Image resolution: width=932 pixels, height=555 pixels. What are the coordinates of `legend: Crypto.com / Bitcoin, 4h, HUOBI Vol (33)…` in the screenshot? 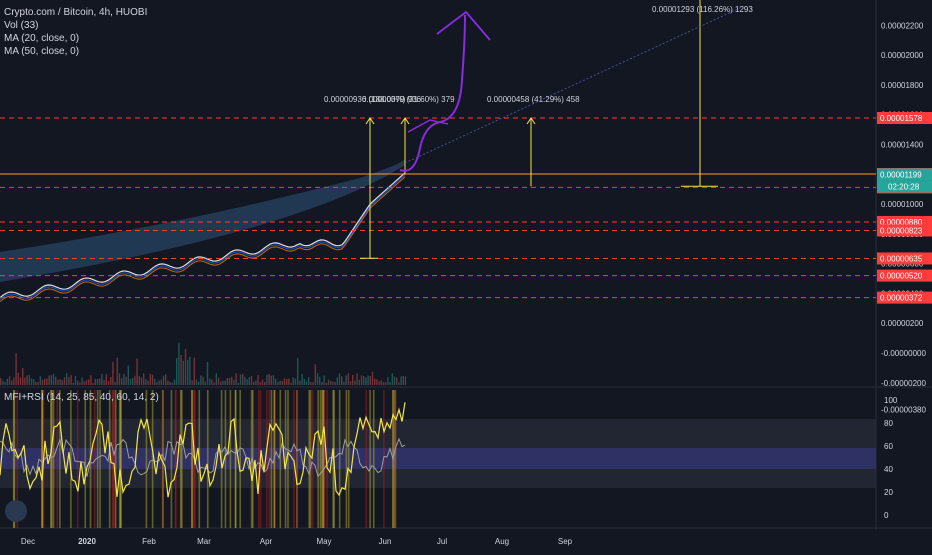 It's located at (75, 32).